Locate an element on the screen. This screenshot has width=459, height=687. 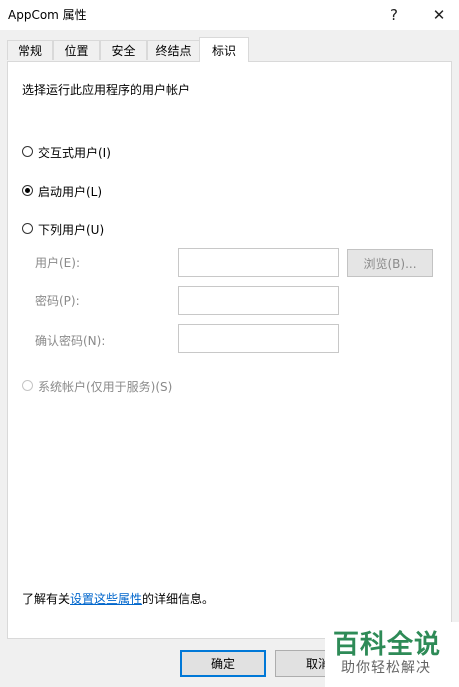
footer-text-before: 了解有关 is located at coordinates (46, 599).